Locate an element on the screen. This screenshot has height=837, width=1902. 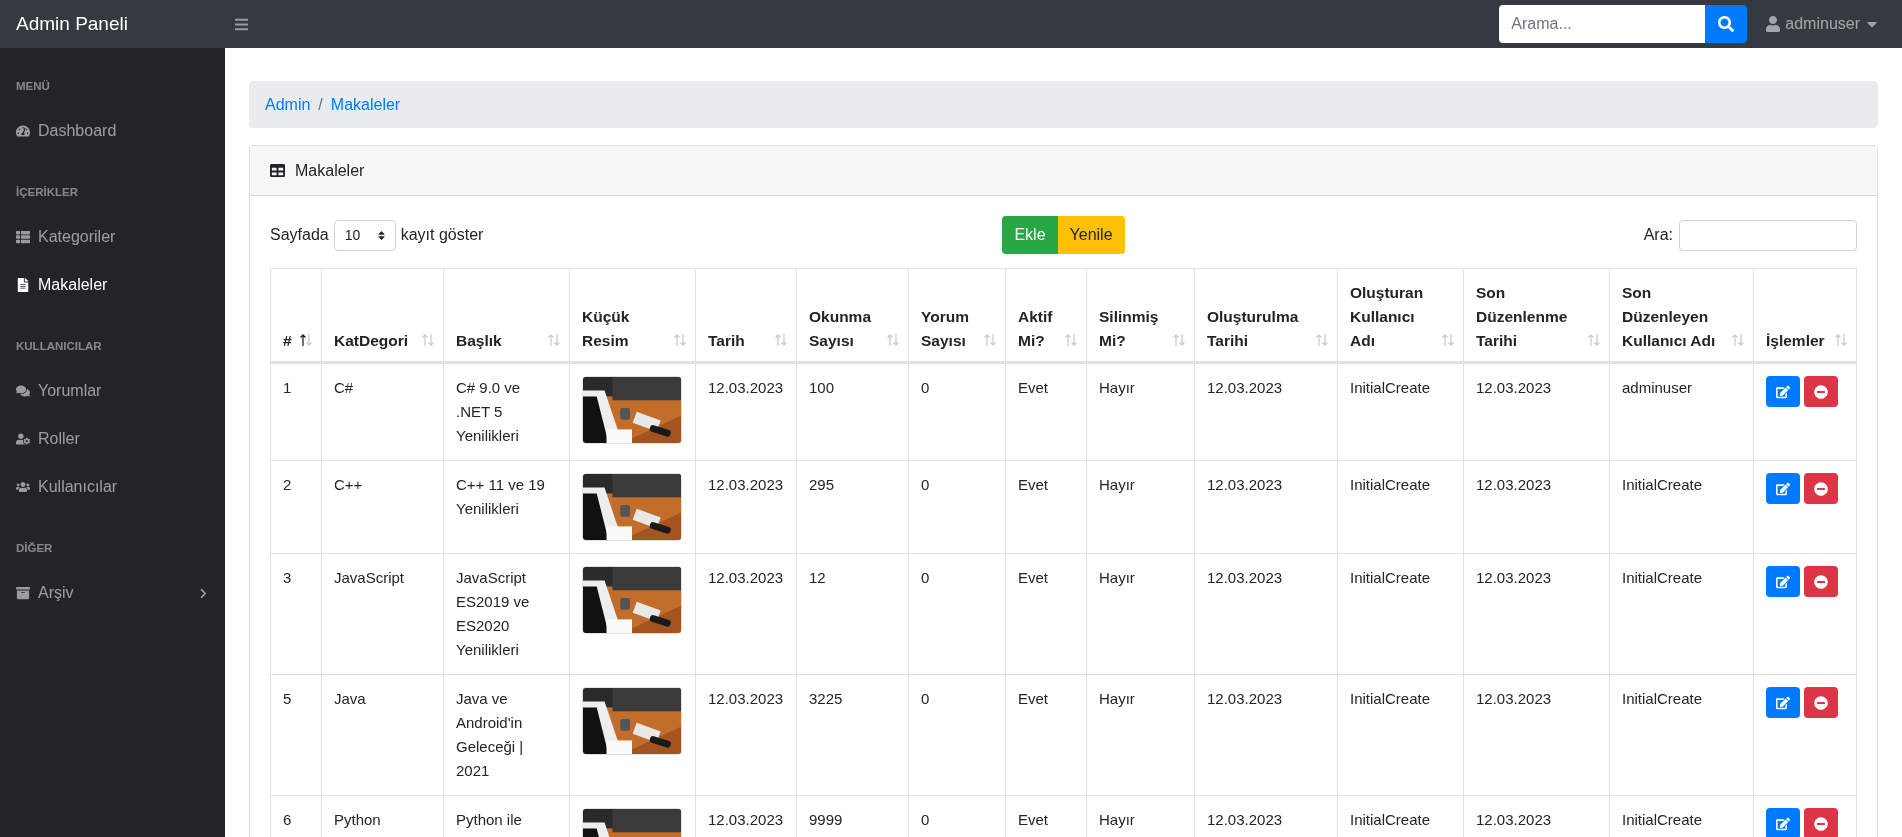
column-header: Başlık is located at coordinates (497, 341).